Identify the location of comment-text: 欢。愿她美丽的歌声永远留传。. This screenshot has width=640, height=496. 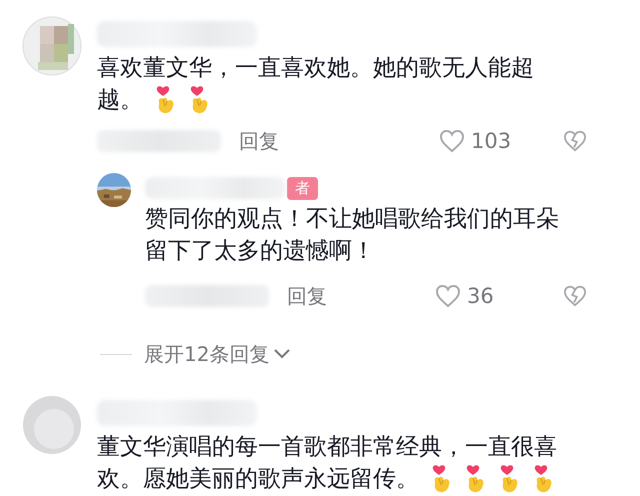
(258, 479).